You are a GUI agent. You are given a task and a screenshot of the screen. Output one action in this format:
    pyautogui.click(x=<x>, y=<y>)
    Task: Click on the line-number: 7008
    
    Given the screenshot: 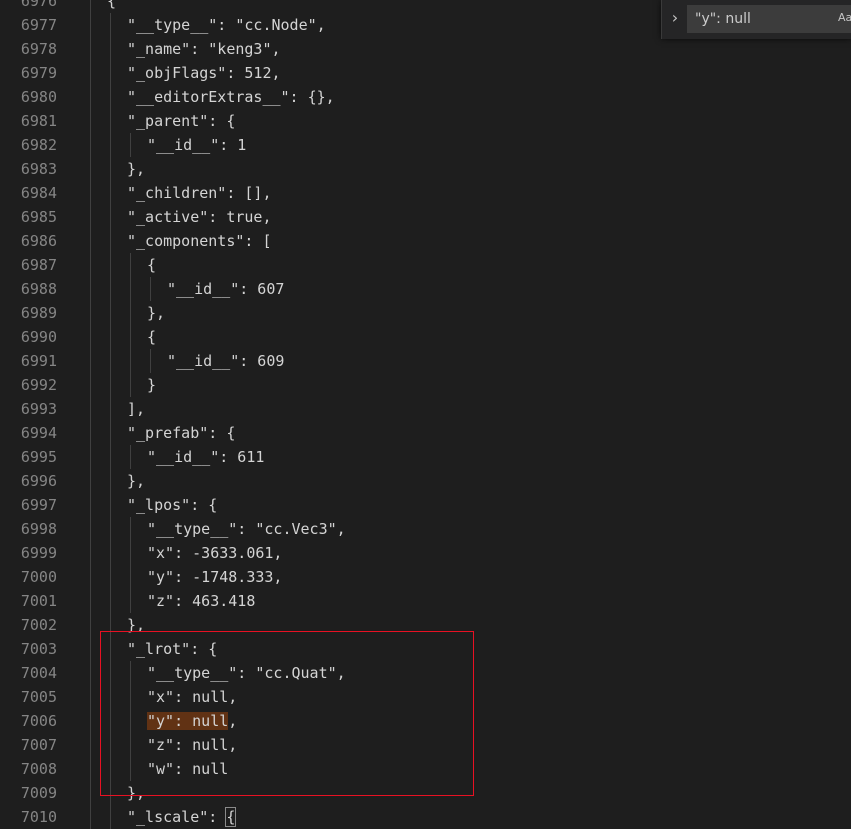 What is the action you would take?
    pyautogui.click(x=38, y=769)
    